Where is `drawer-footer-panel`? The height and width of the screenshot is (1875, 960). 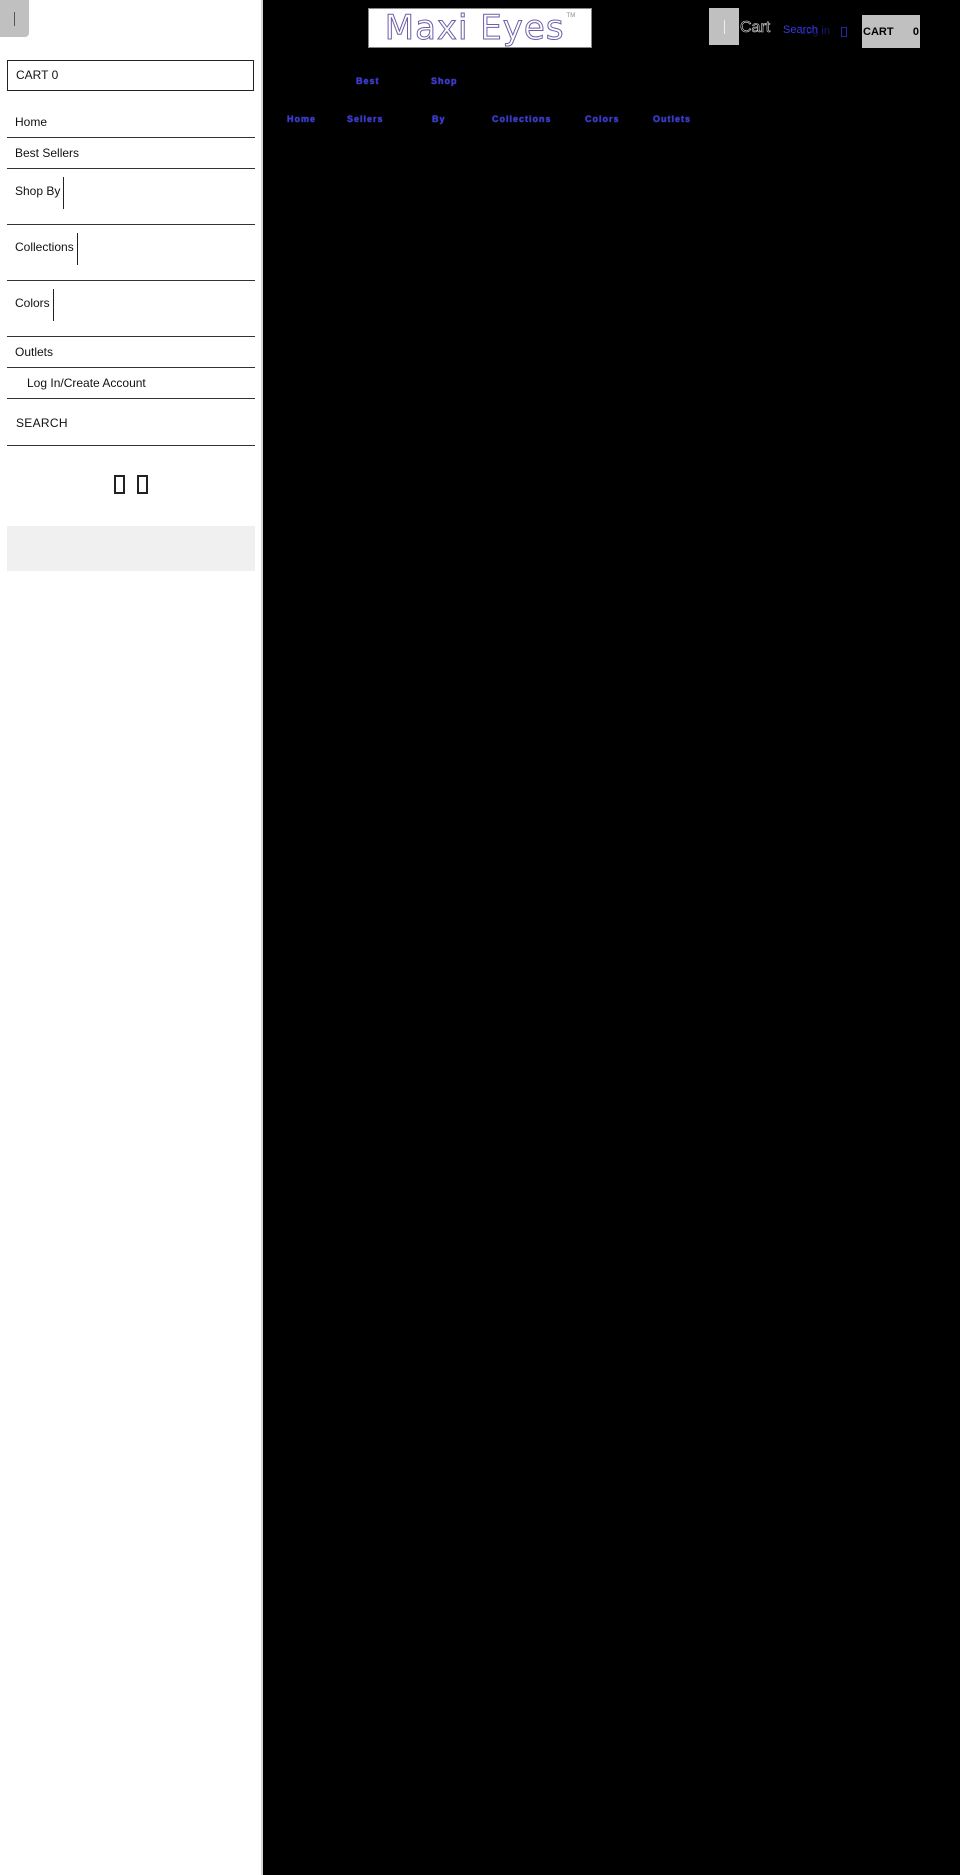
drawer-footer-panel is located at coordinates (131, 548).